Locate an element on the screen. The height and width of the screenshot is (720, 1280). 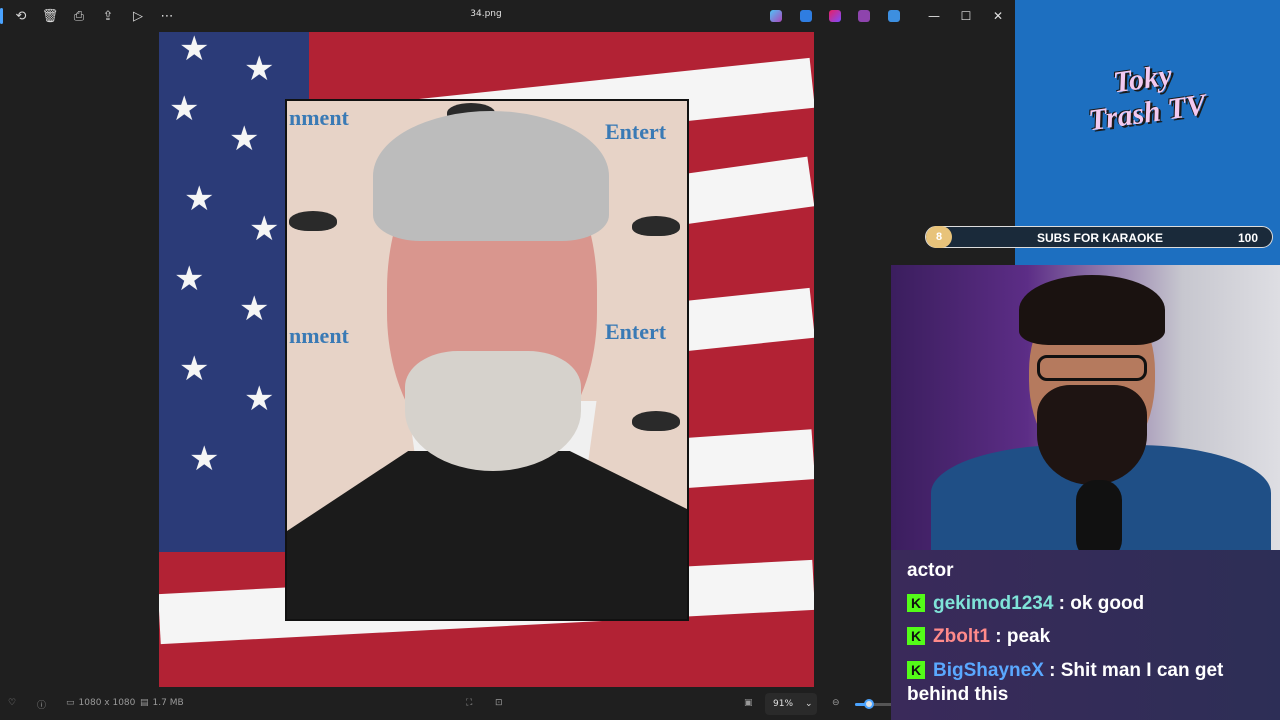
share-icon: ⇪ is located at coordinates (108, 16).